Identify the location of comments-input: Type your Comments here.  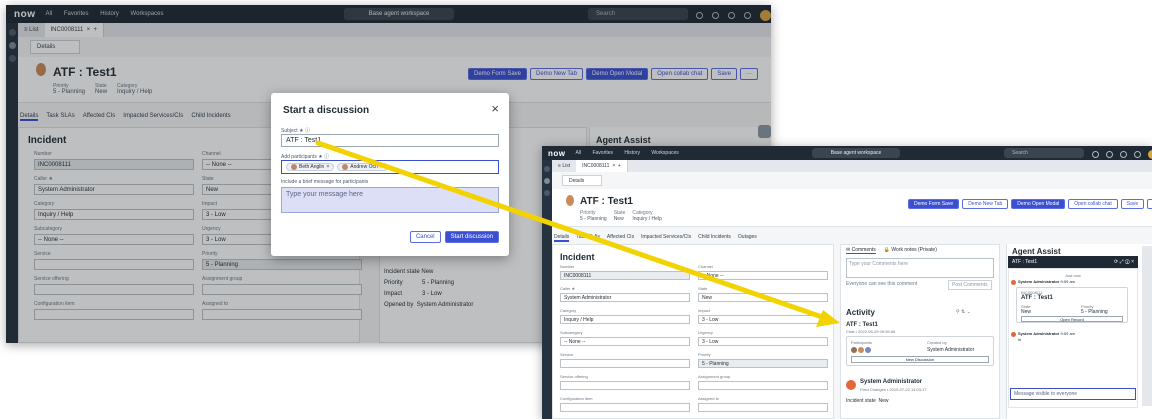
(920, 268).